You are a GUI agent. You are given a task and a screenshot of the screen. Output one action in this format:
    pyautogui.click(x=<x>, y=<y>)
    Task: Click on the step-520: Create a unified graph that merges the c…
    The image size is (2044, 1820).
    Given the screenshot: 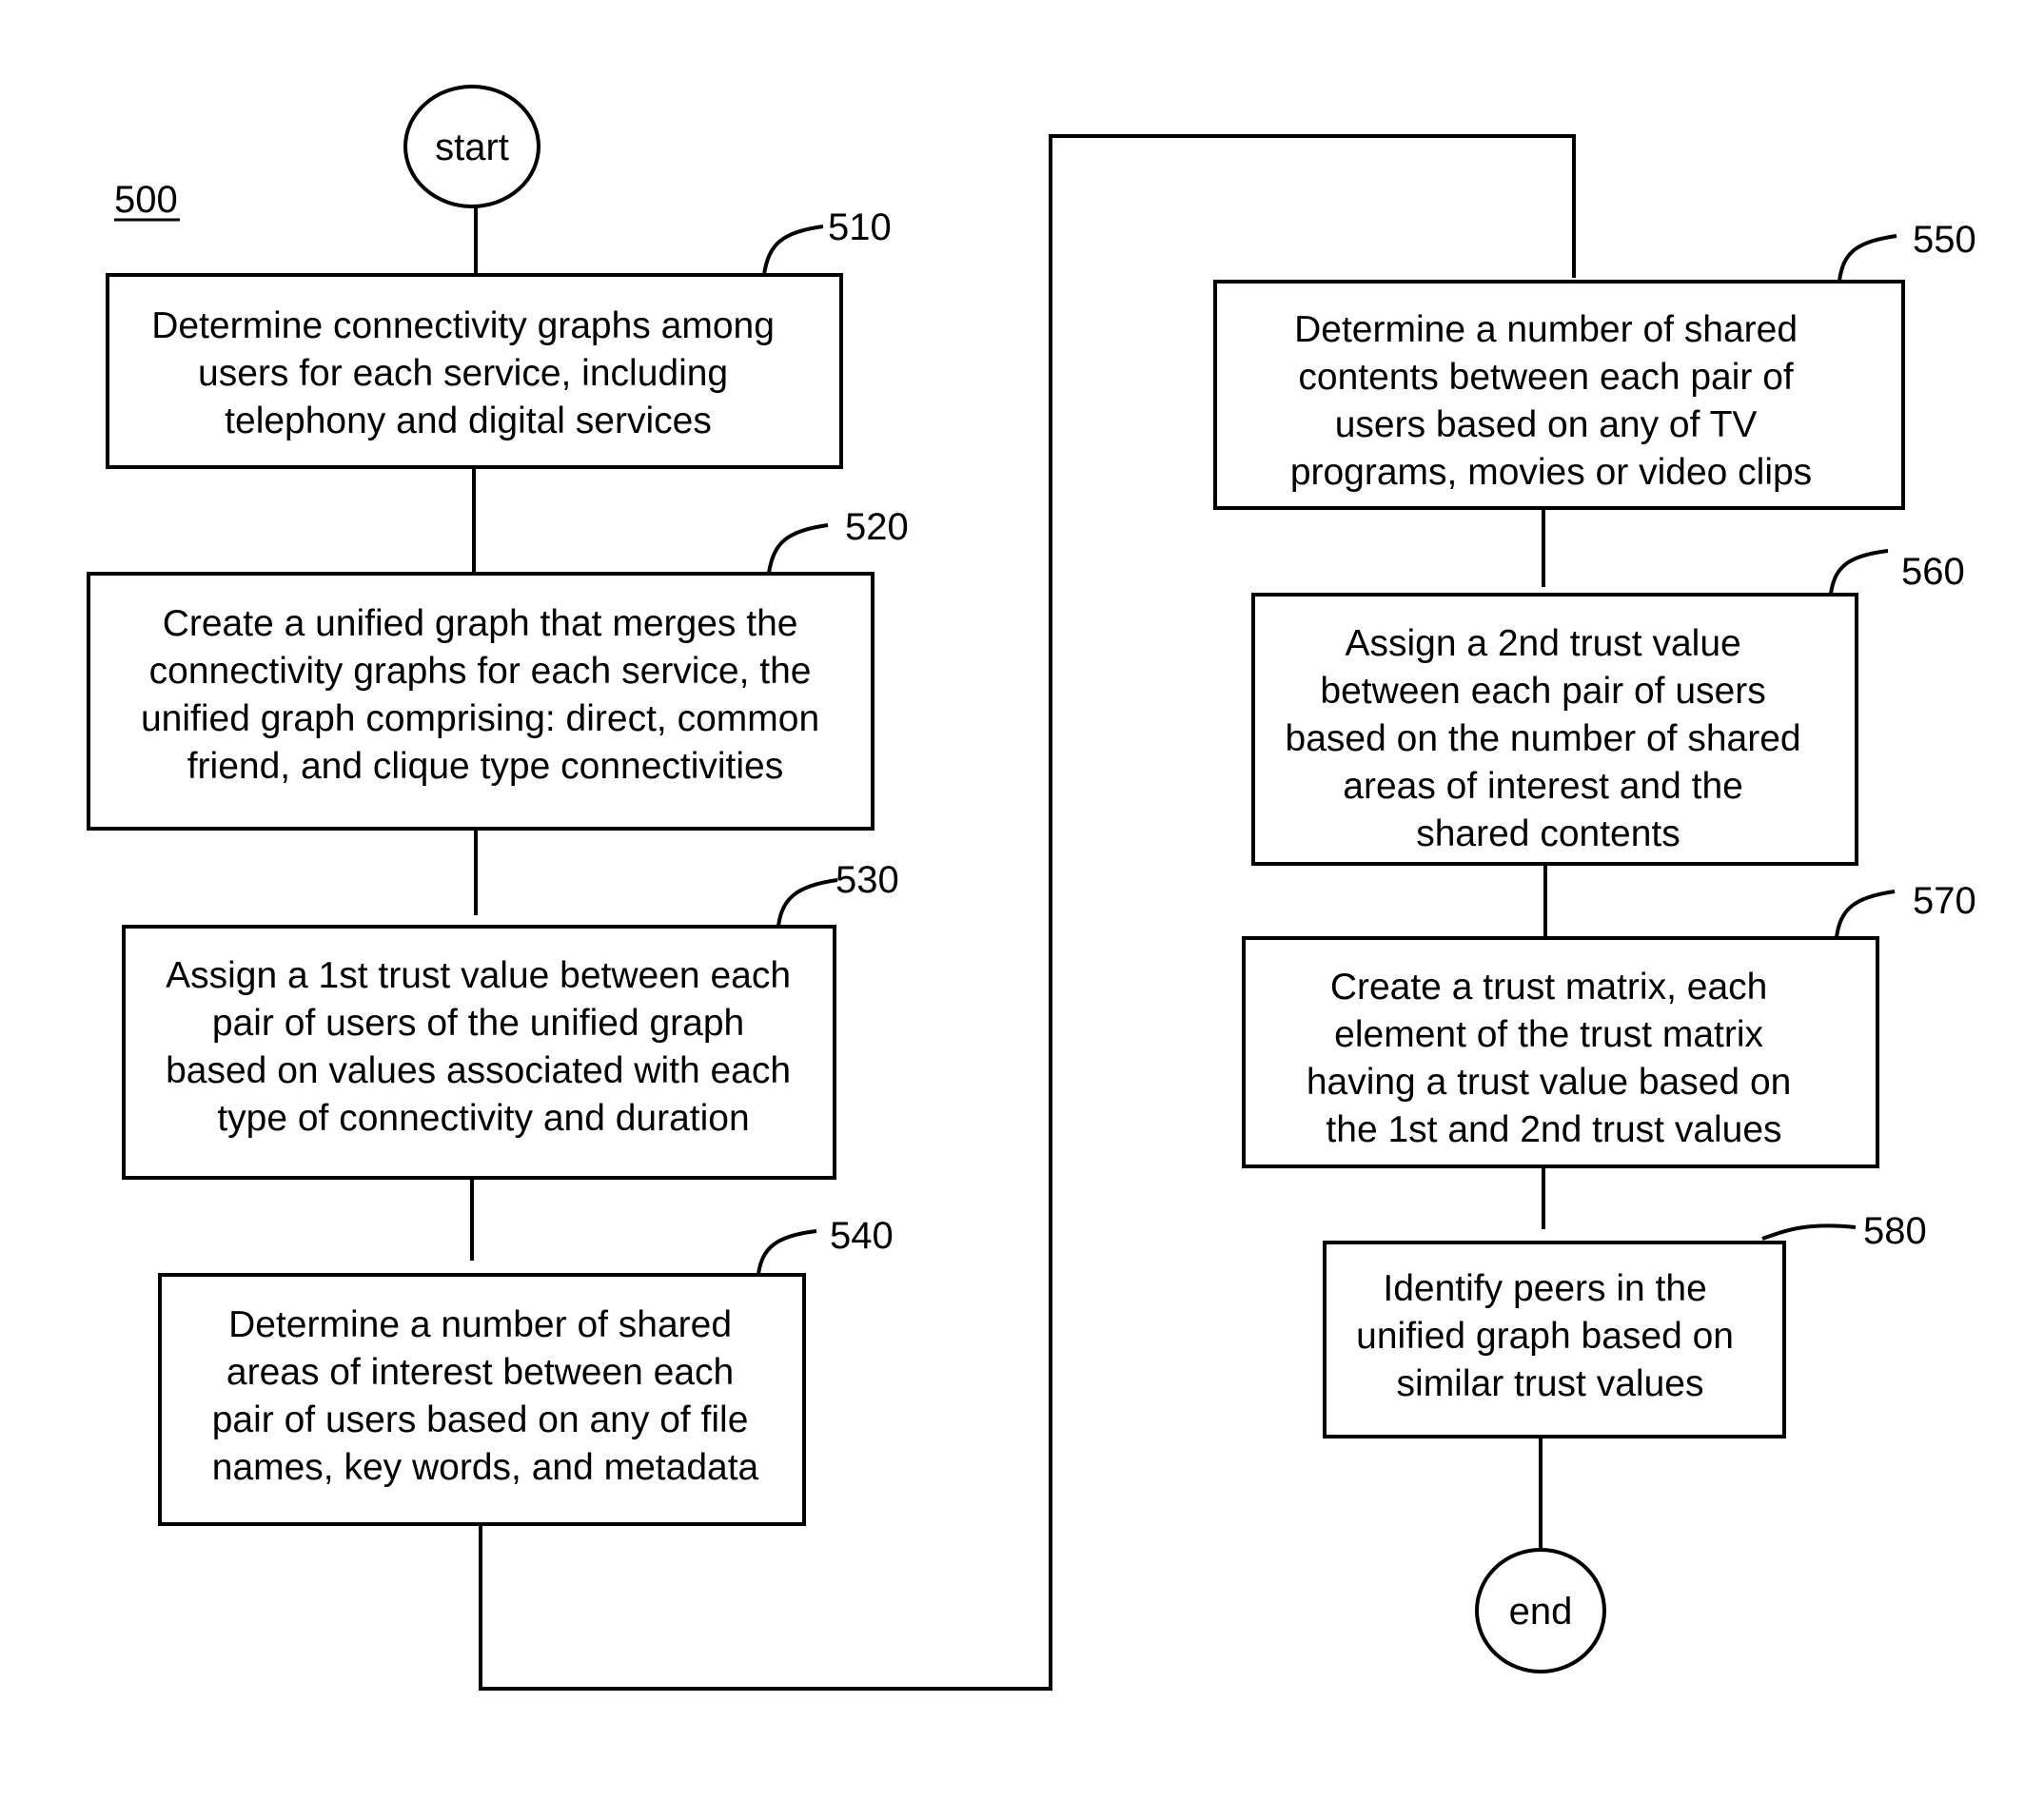 What is the action you would take?
    pyautogui.click(x=498, y=669)
    